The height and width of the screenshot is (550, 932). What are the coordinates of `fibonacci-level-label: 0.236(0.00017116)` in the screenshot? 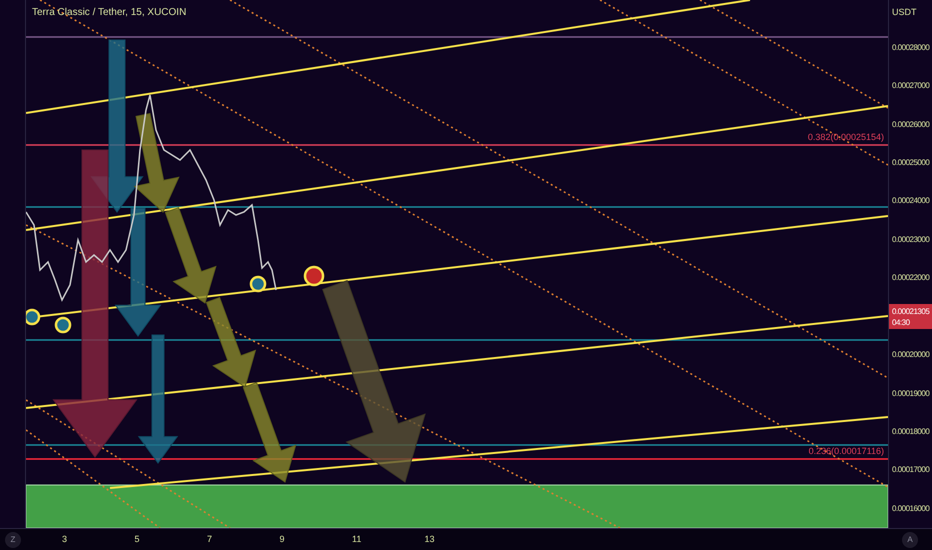 It's located at (846, 451).